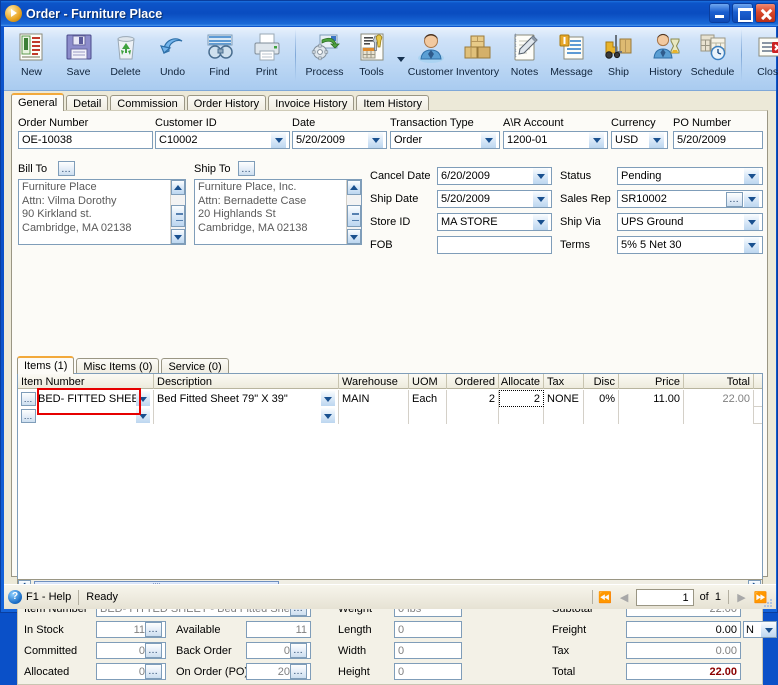 The width and height of the screenshot is (778, 685). I want to click on cell-price: 11.00, so click(651, 398).